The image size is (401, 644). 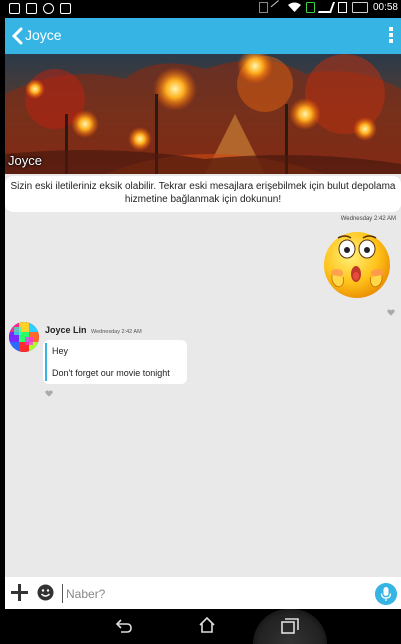 What do you see at coordinates (342, 7) in the screenshot?
I see `data-icon` at bounding box center [342, 7].